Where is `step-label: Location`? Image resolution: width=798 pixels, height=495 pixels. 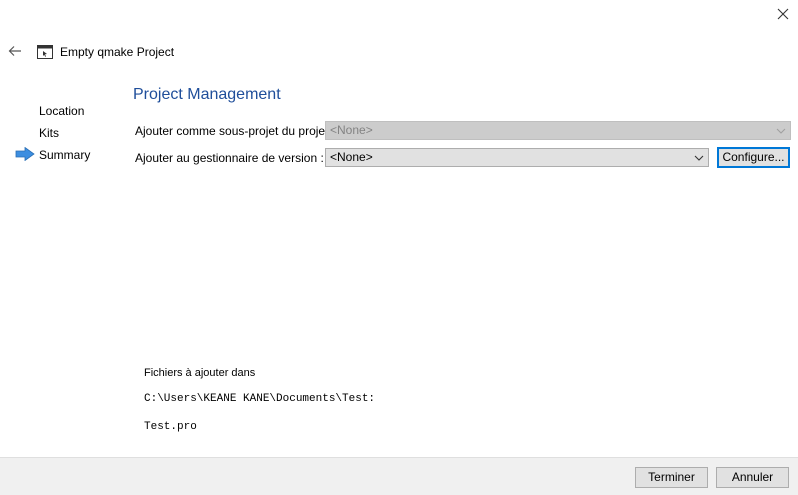 step-label: Location is located at coordinates (62, 111).